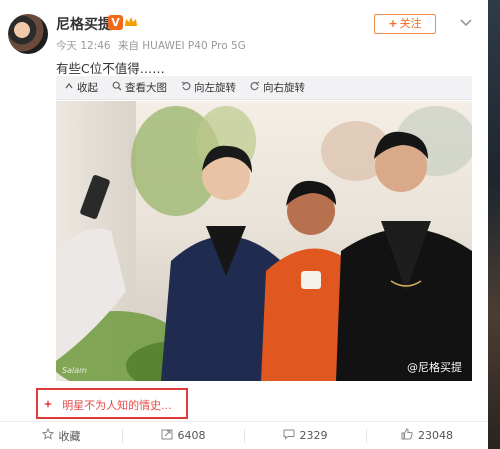 The width and height of the screenshot is (500, 449). What do you see at coordinates (393, 23) in the screenshot?
I see `plus-icon: +` at bounding box center [393, 23].